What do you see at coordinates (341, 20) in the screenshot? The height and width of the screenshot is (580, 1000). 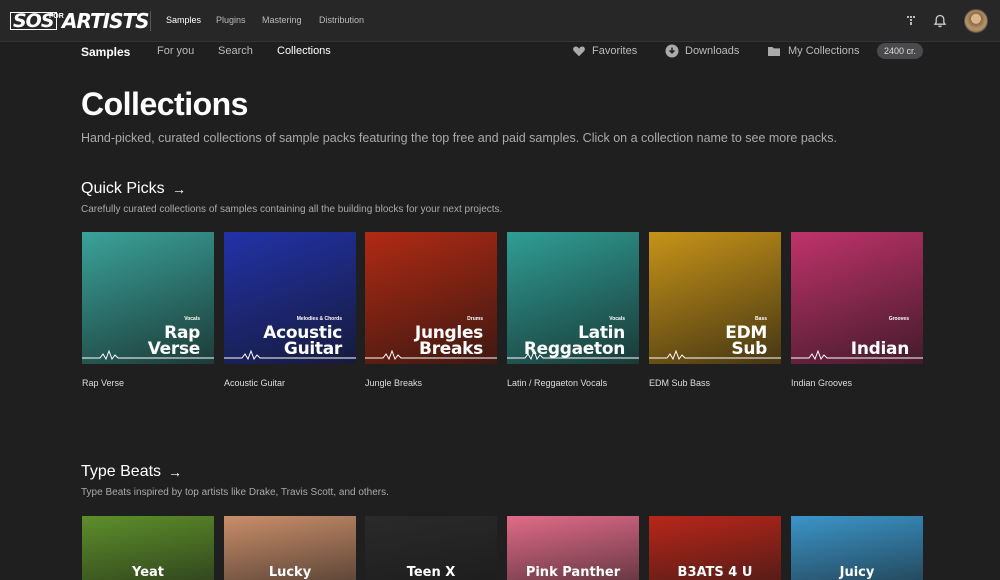 I see `topnav-distribution: Distribution` at bounding box center [341, 20].